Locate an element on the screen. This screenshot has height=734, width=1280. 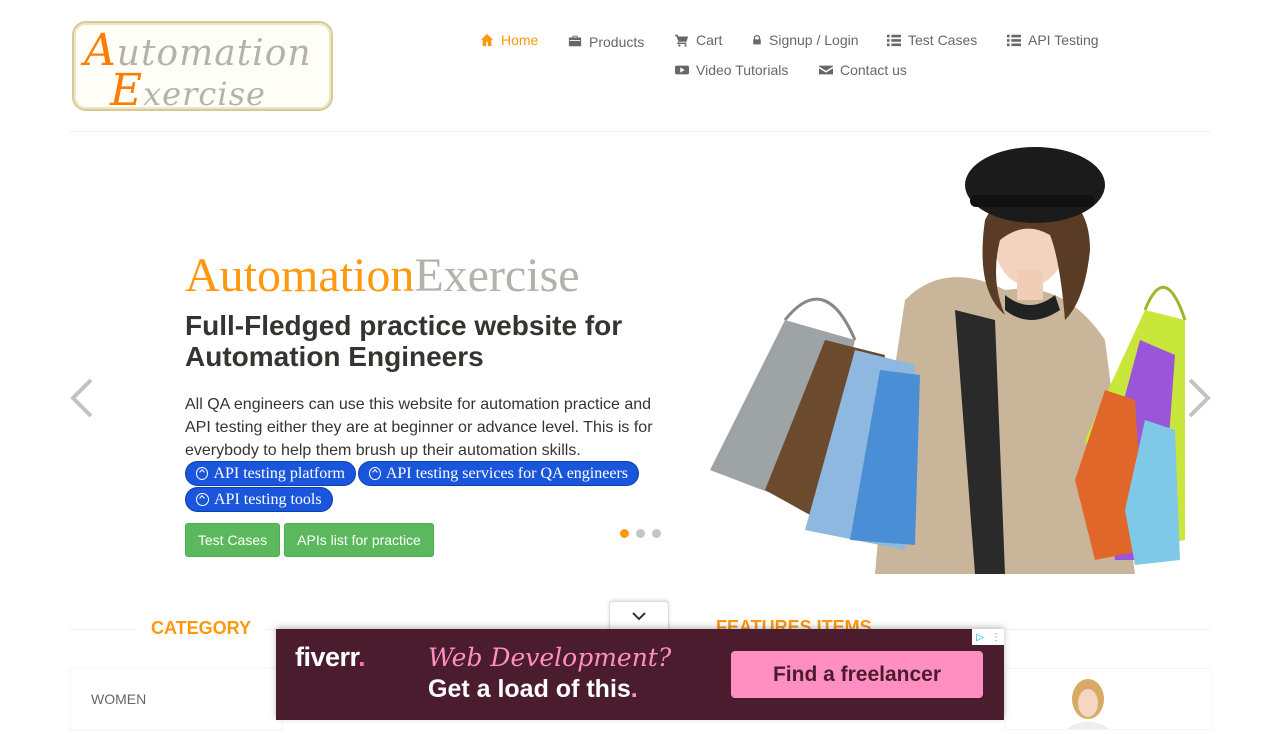
ad-link-api-testing-platform: API testing platform is located at coordinates (270, 473).